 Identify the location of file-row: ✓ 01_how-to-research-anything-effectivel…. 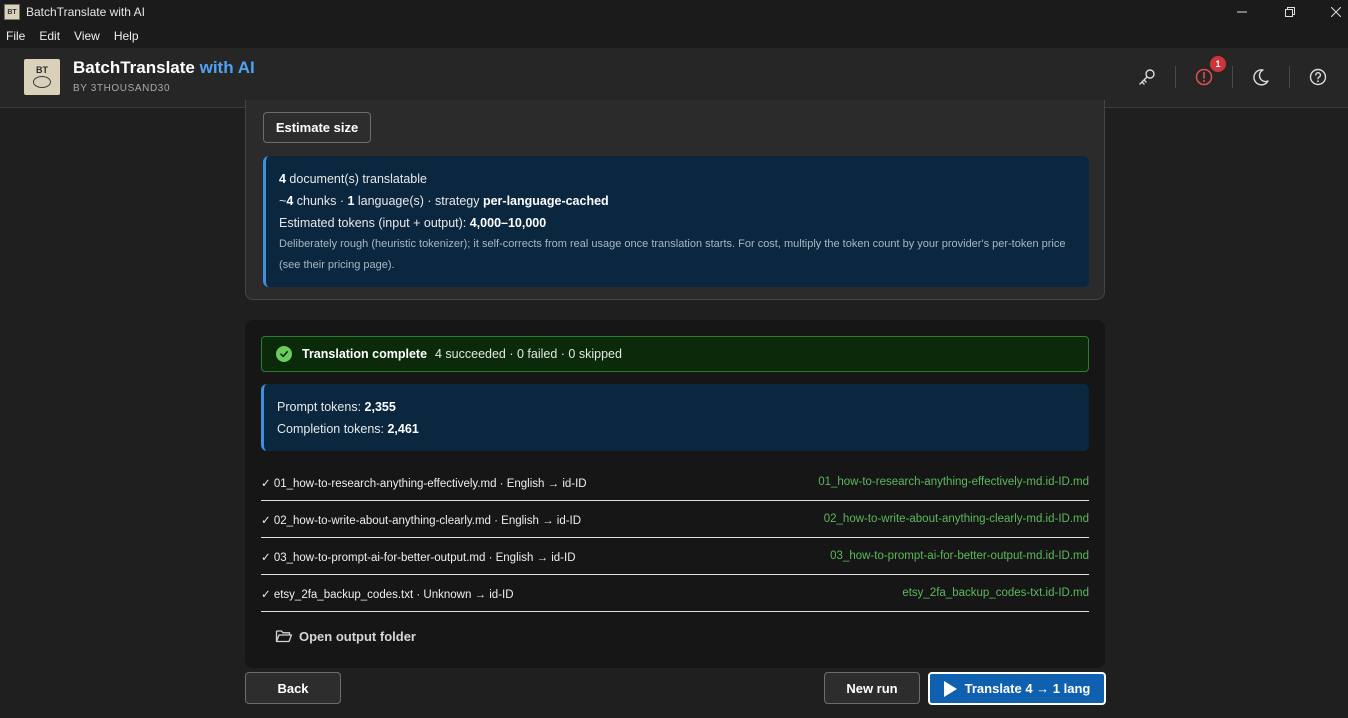
(675, 482).